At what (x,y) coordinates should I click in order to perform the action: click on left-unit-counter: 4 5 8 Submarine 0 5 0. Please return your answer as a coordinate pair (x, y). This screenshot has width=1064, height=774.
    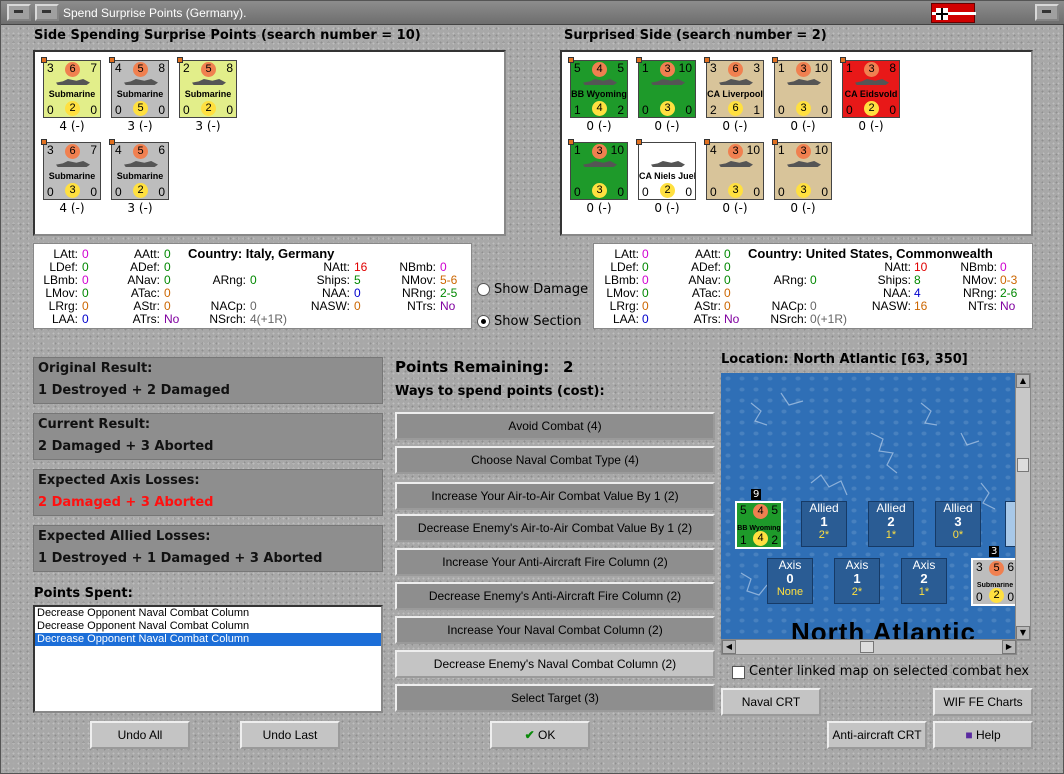
    Looking at the image, I should click on (139, 87).